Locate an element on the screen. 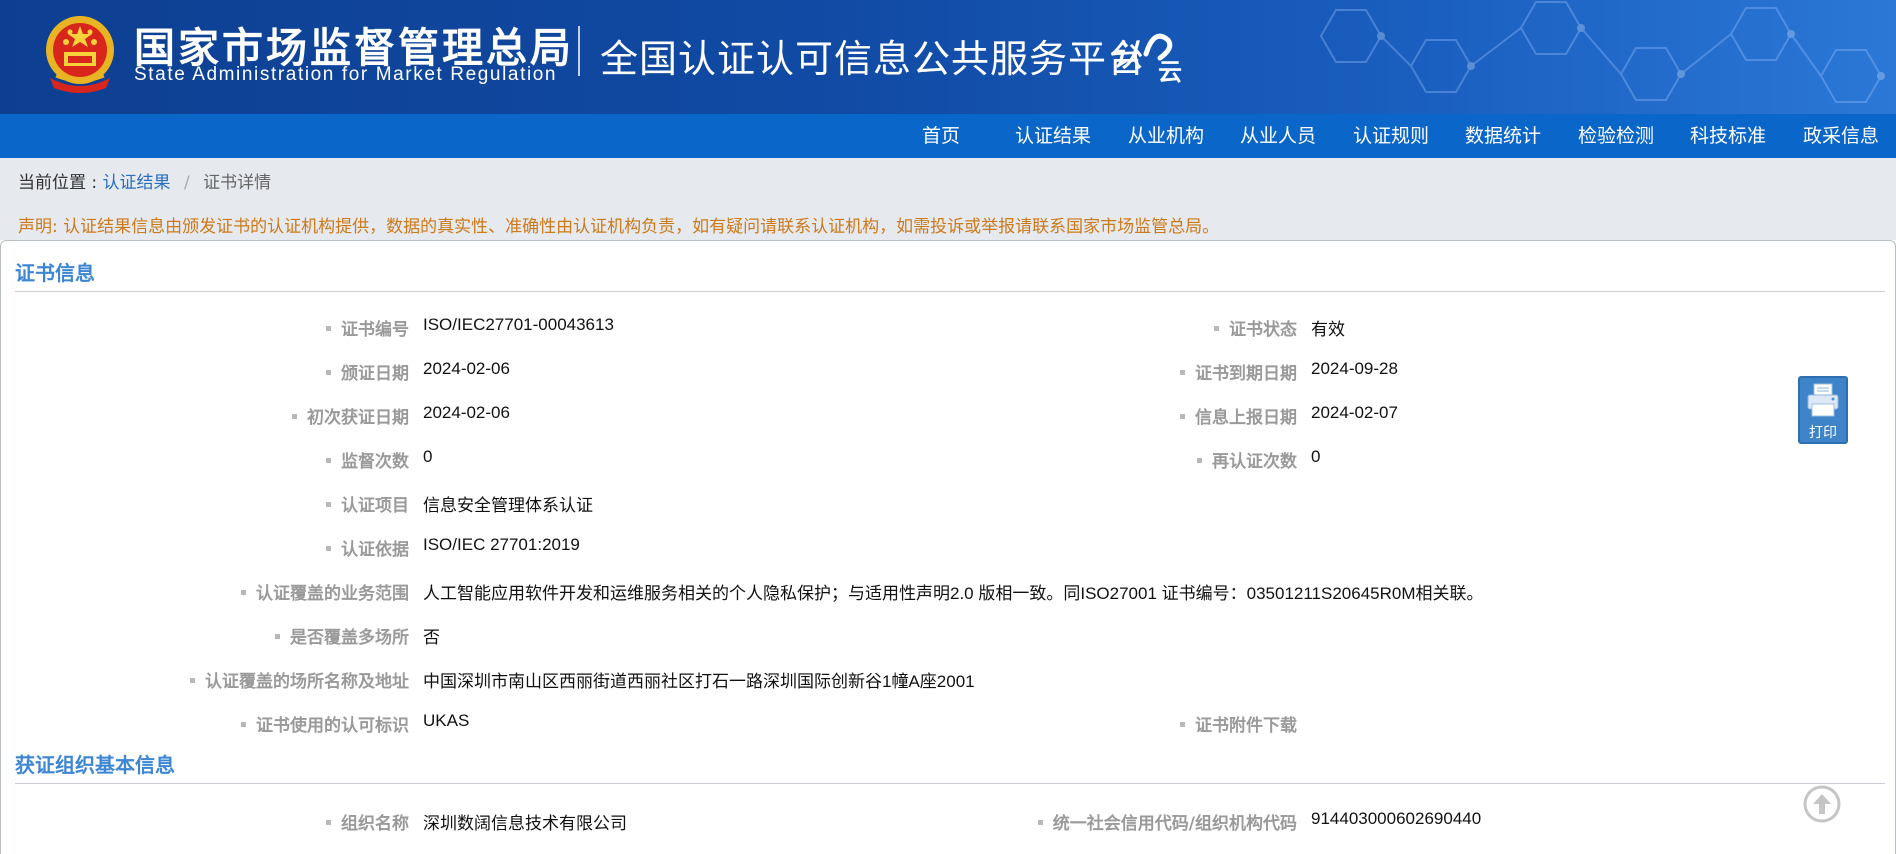  section-title-org-info: 获证组织基本信息 is located at coordinates (95, 765).